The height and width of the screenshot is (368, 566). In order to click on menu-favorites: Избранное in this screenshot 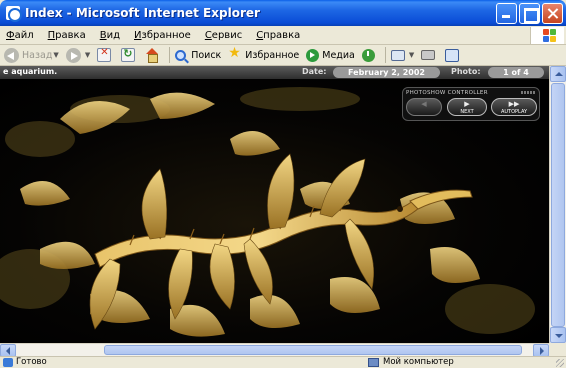, I will do `click(162, 35)`.